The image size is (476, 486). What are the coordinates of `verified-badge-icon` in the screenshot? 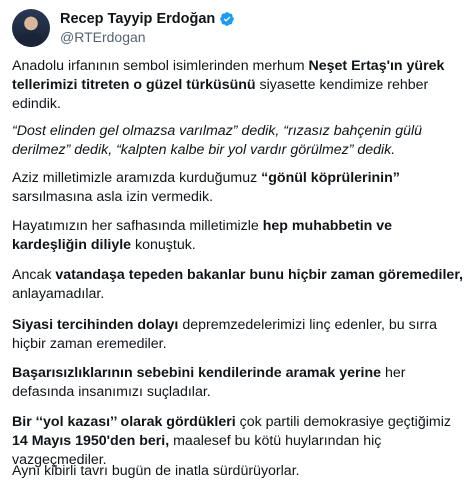 It's located at (227, 19).